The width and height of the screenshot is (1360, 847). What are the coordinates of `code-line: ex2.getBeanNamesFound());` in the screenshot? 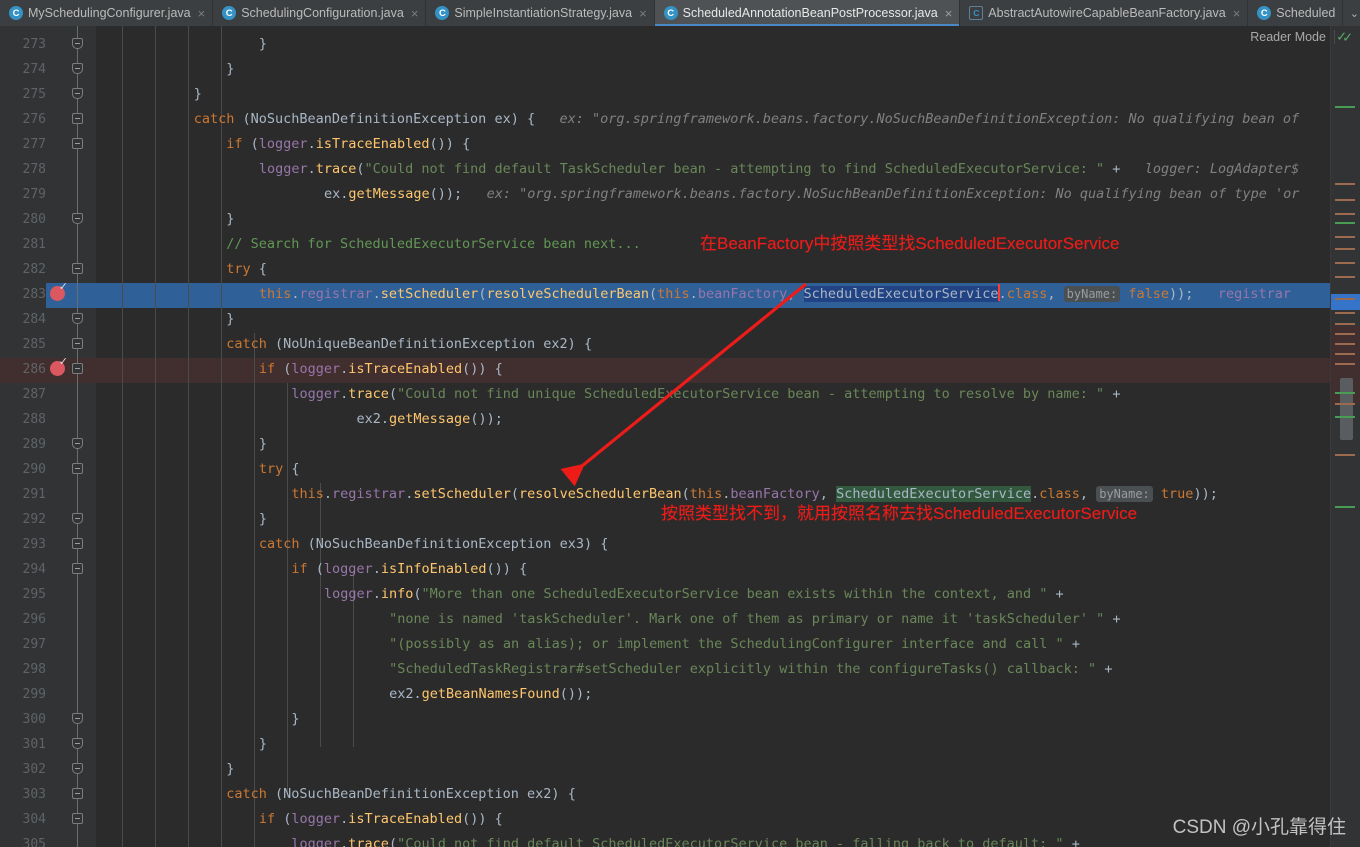 It's located at (344, 694).